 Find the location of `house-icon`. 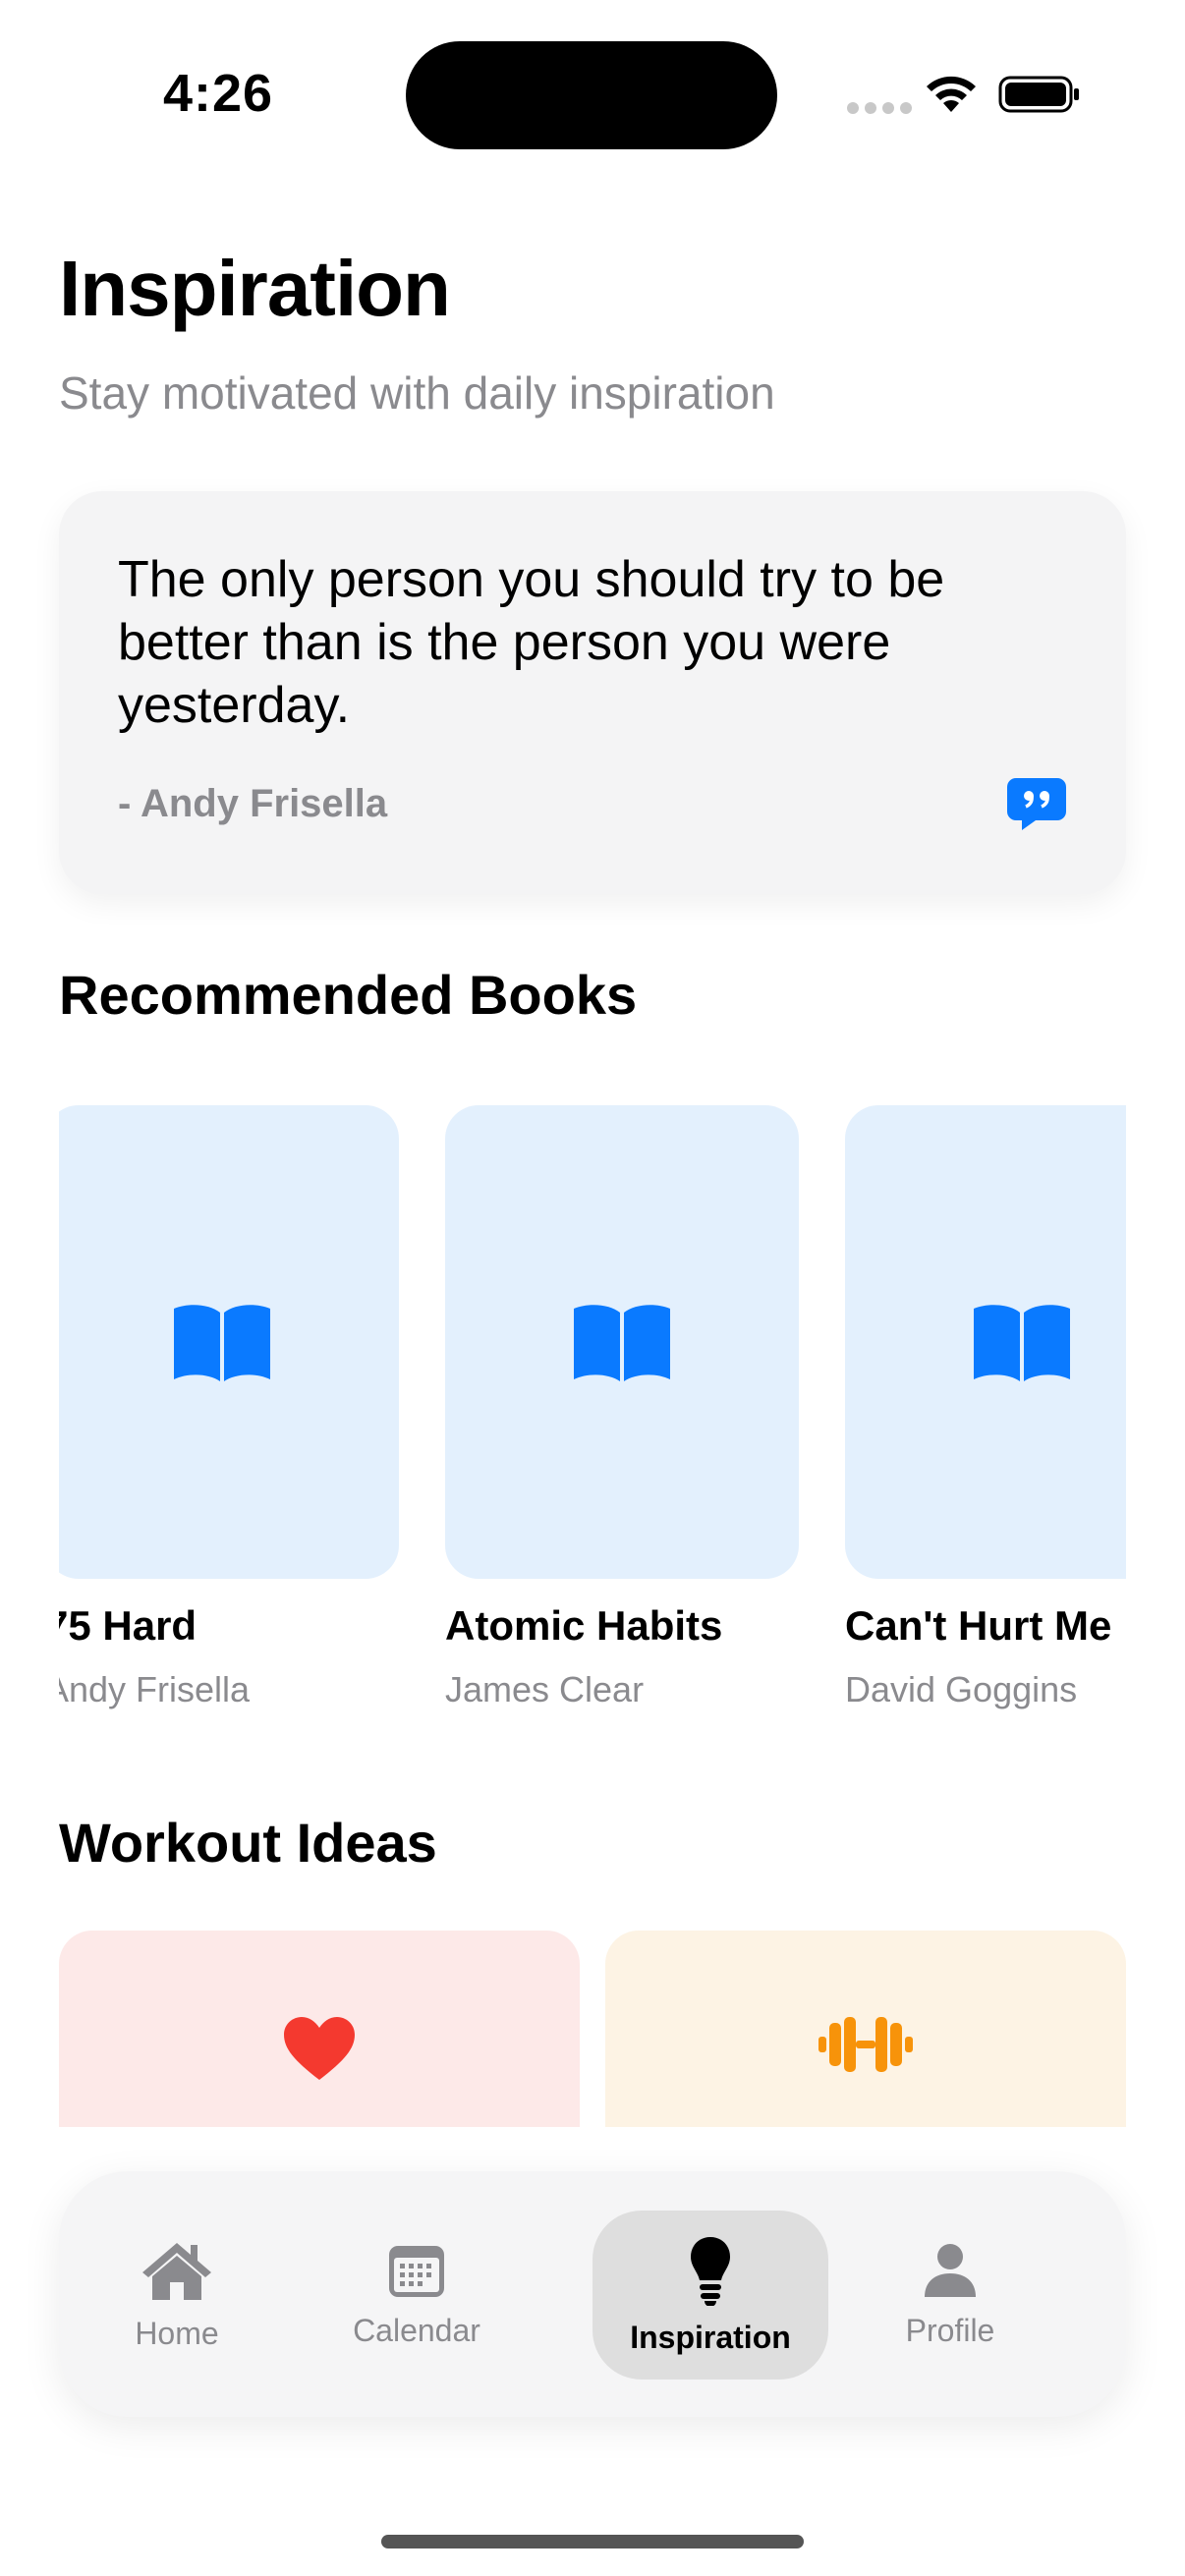

house-icon is located at coordinates (177, 2271).